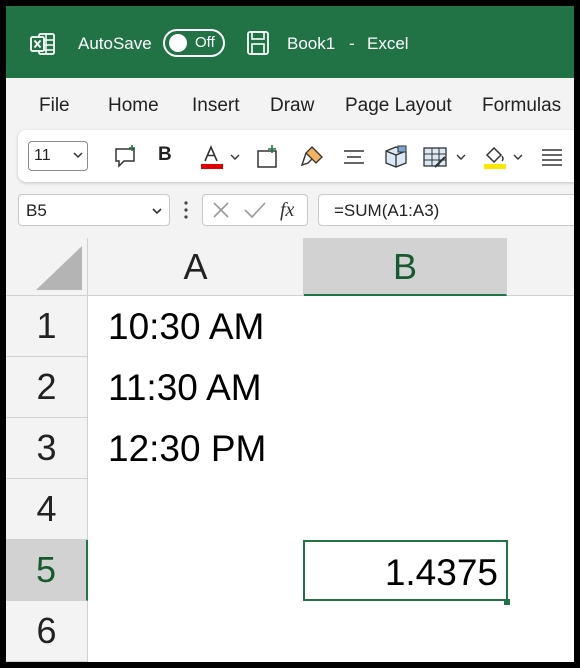  Describe the element at coordinates (47, 570) in the screenshot. I see `row-header-5: 5` at that location.